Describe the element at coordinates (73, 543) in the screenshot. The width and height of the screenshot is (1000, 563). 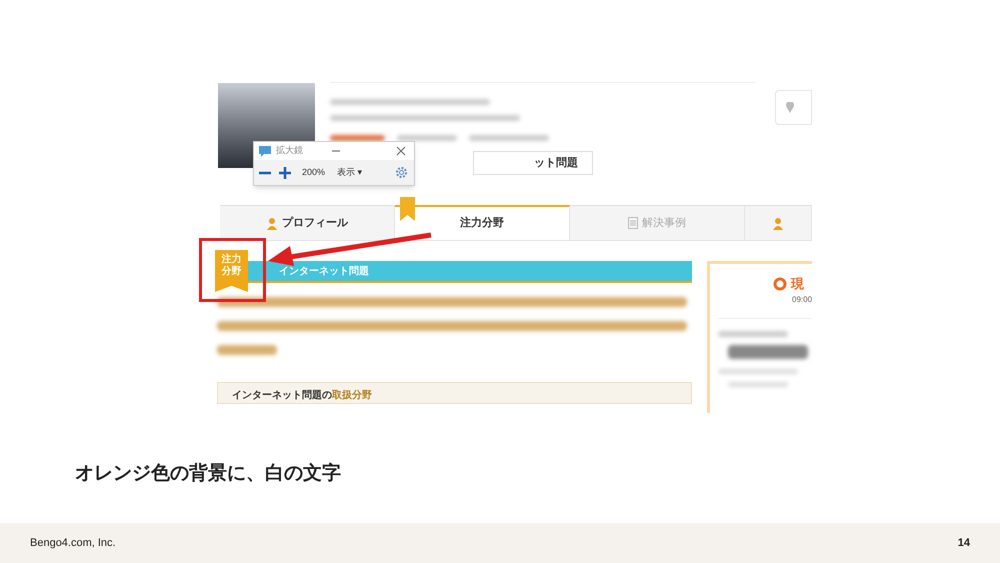
I see `company-name: Bengo4.com, Inc.` at that location.